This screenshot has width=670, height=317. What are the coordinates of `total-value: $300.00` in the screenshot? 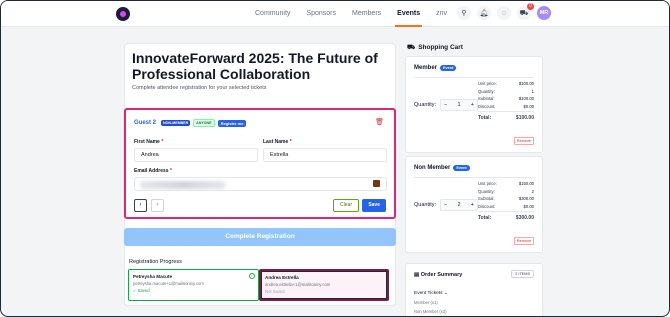 It's located at (524, 218).